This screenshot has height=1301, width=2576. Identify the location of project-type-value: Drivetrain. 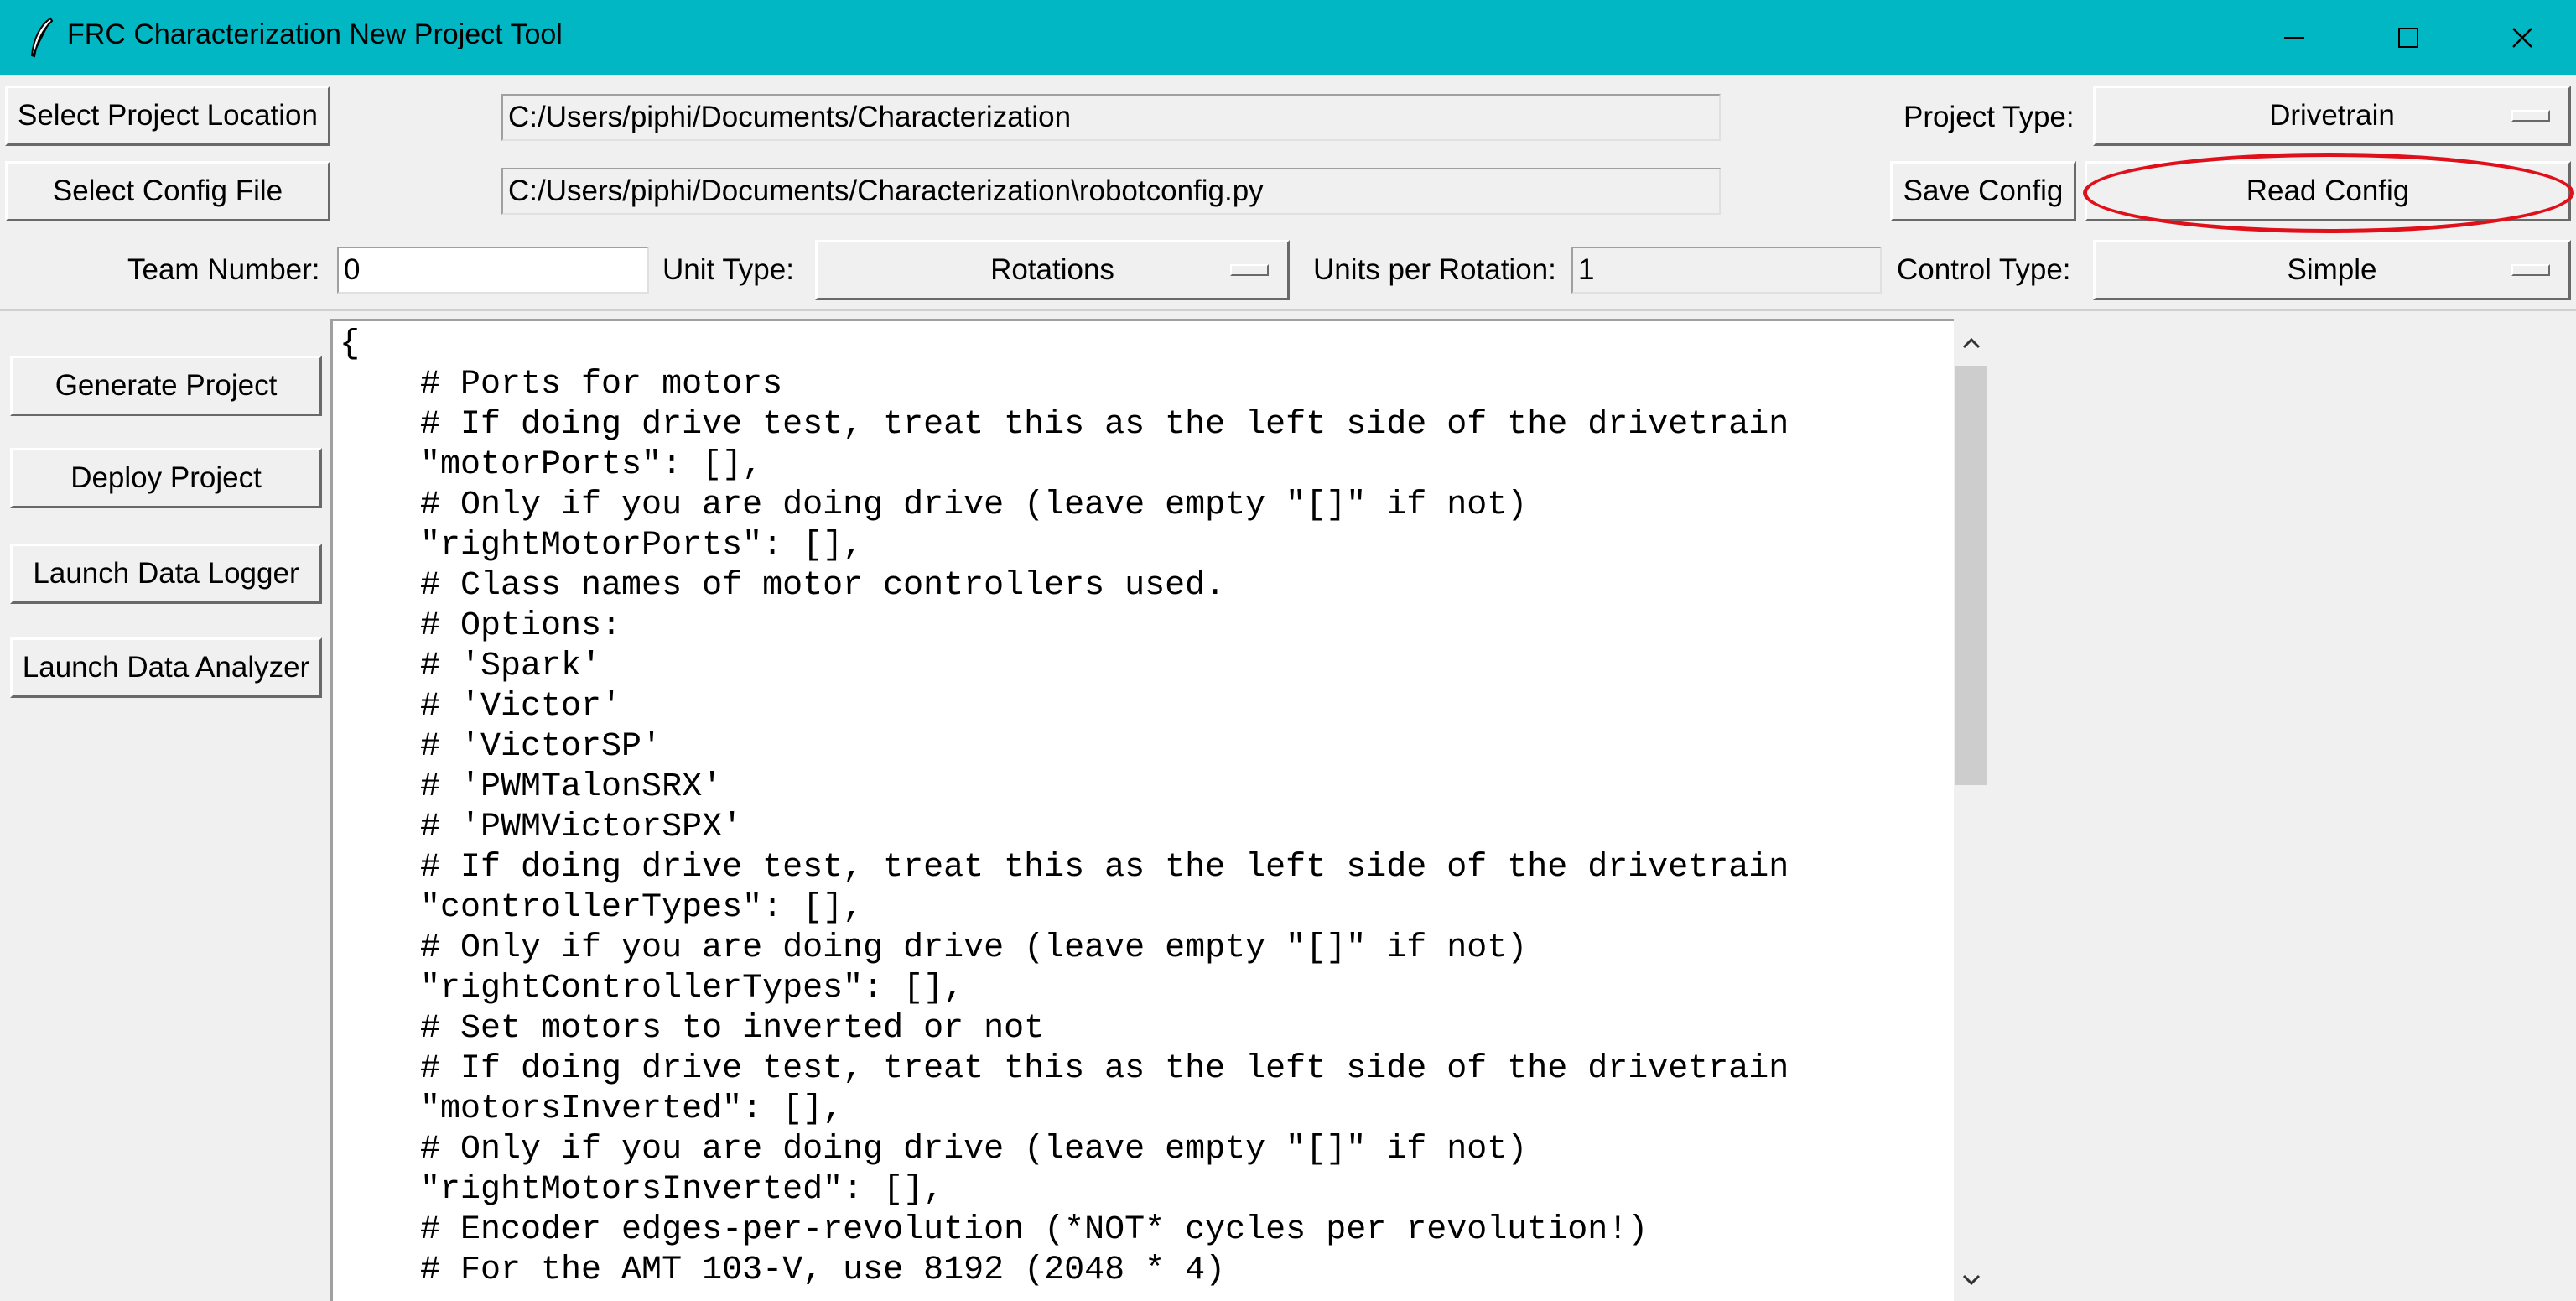
(2332, 115).